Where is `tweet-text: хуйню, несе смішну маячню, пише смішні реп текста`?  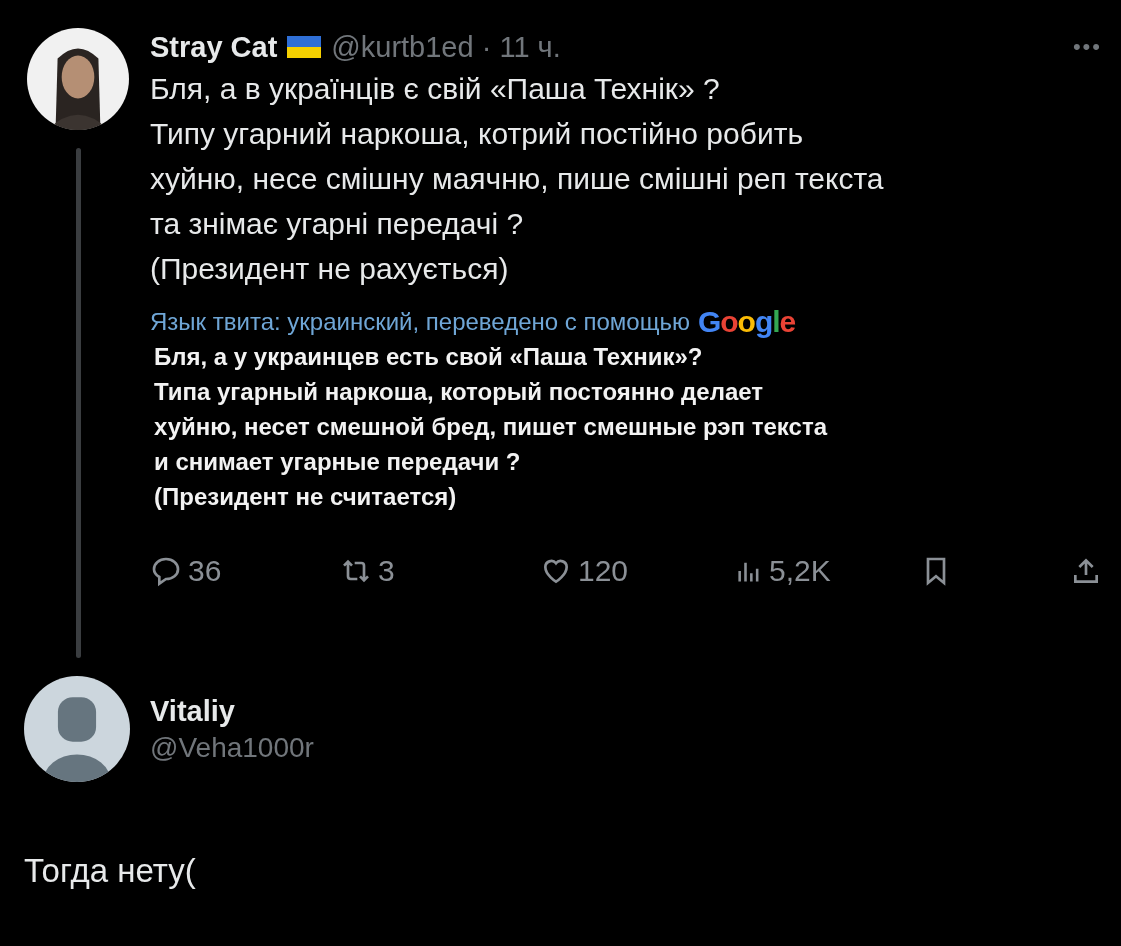 tweet-text: хуйню, несе смішну маячню, пише смішні реп текста is located at coordinates (517, 179).